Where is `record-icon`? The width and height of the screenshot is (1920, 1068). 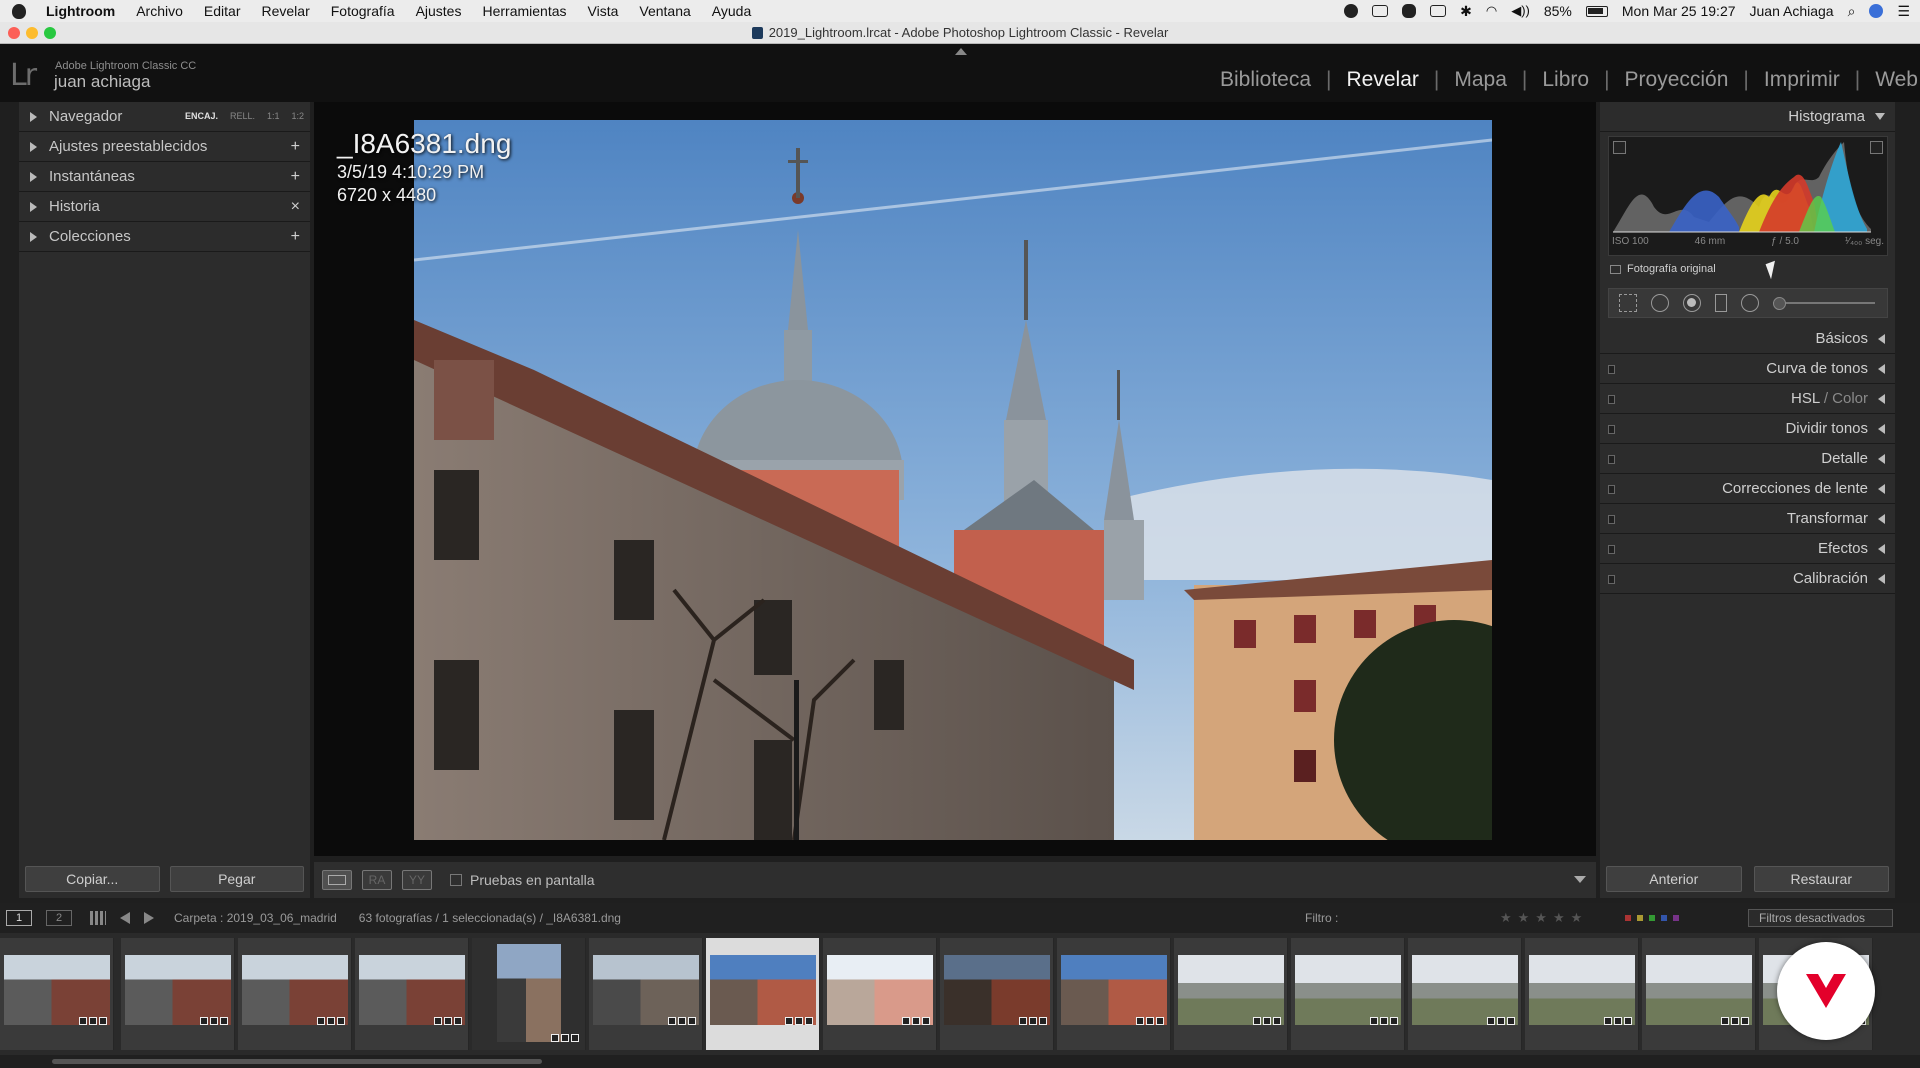 record-icon is located at coordinates (1351, 11).